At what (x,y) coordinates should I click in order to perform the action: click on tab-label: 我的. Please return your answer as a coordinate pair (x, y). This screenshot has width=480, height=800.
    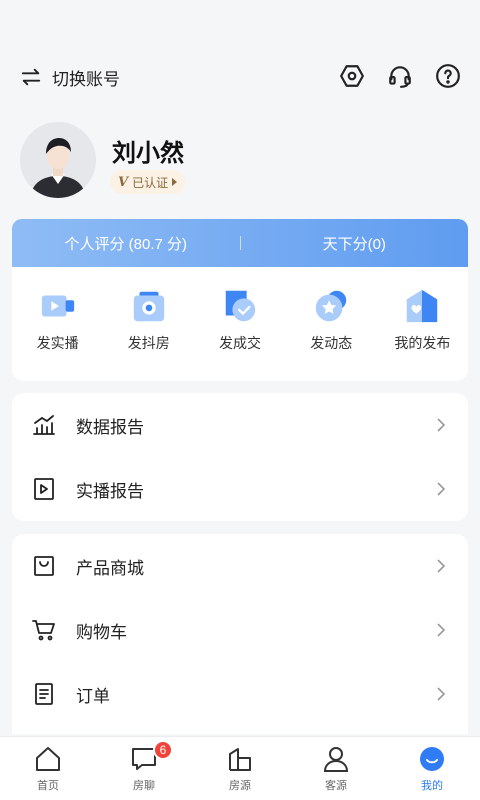
    Looking at the image, I should click on (432, 786).